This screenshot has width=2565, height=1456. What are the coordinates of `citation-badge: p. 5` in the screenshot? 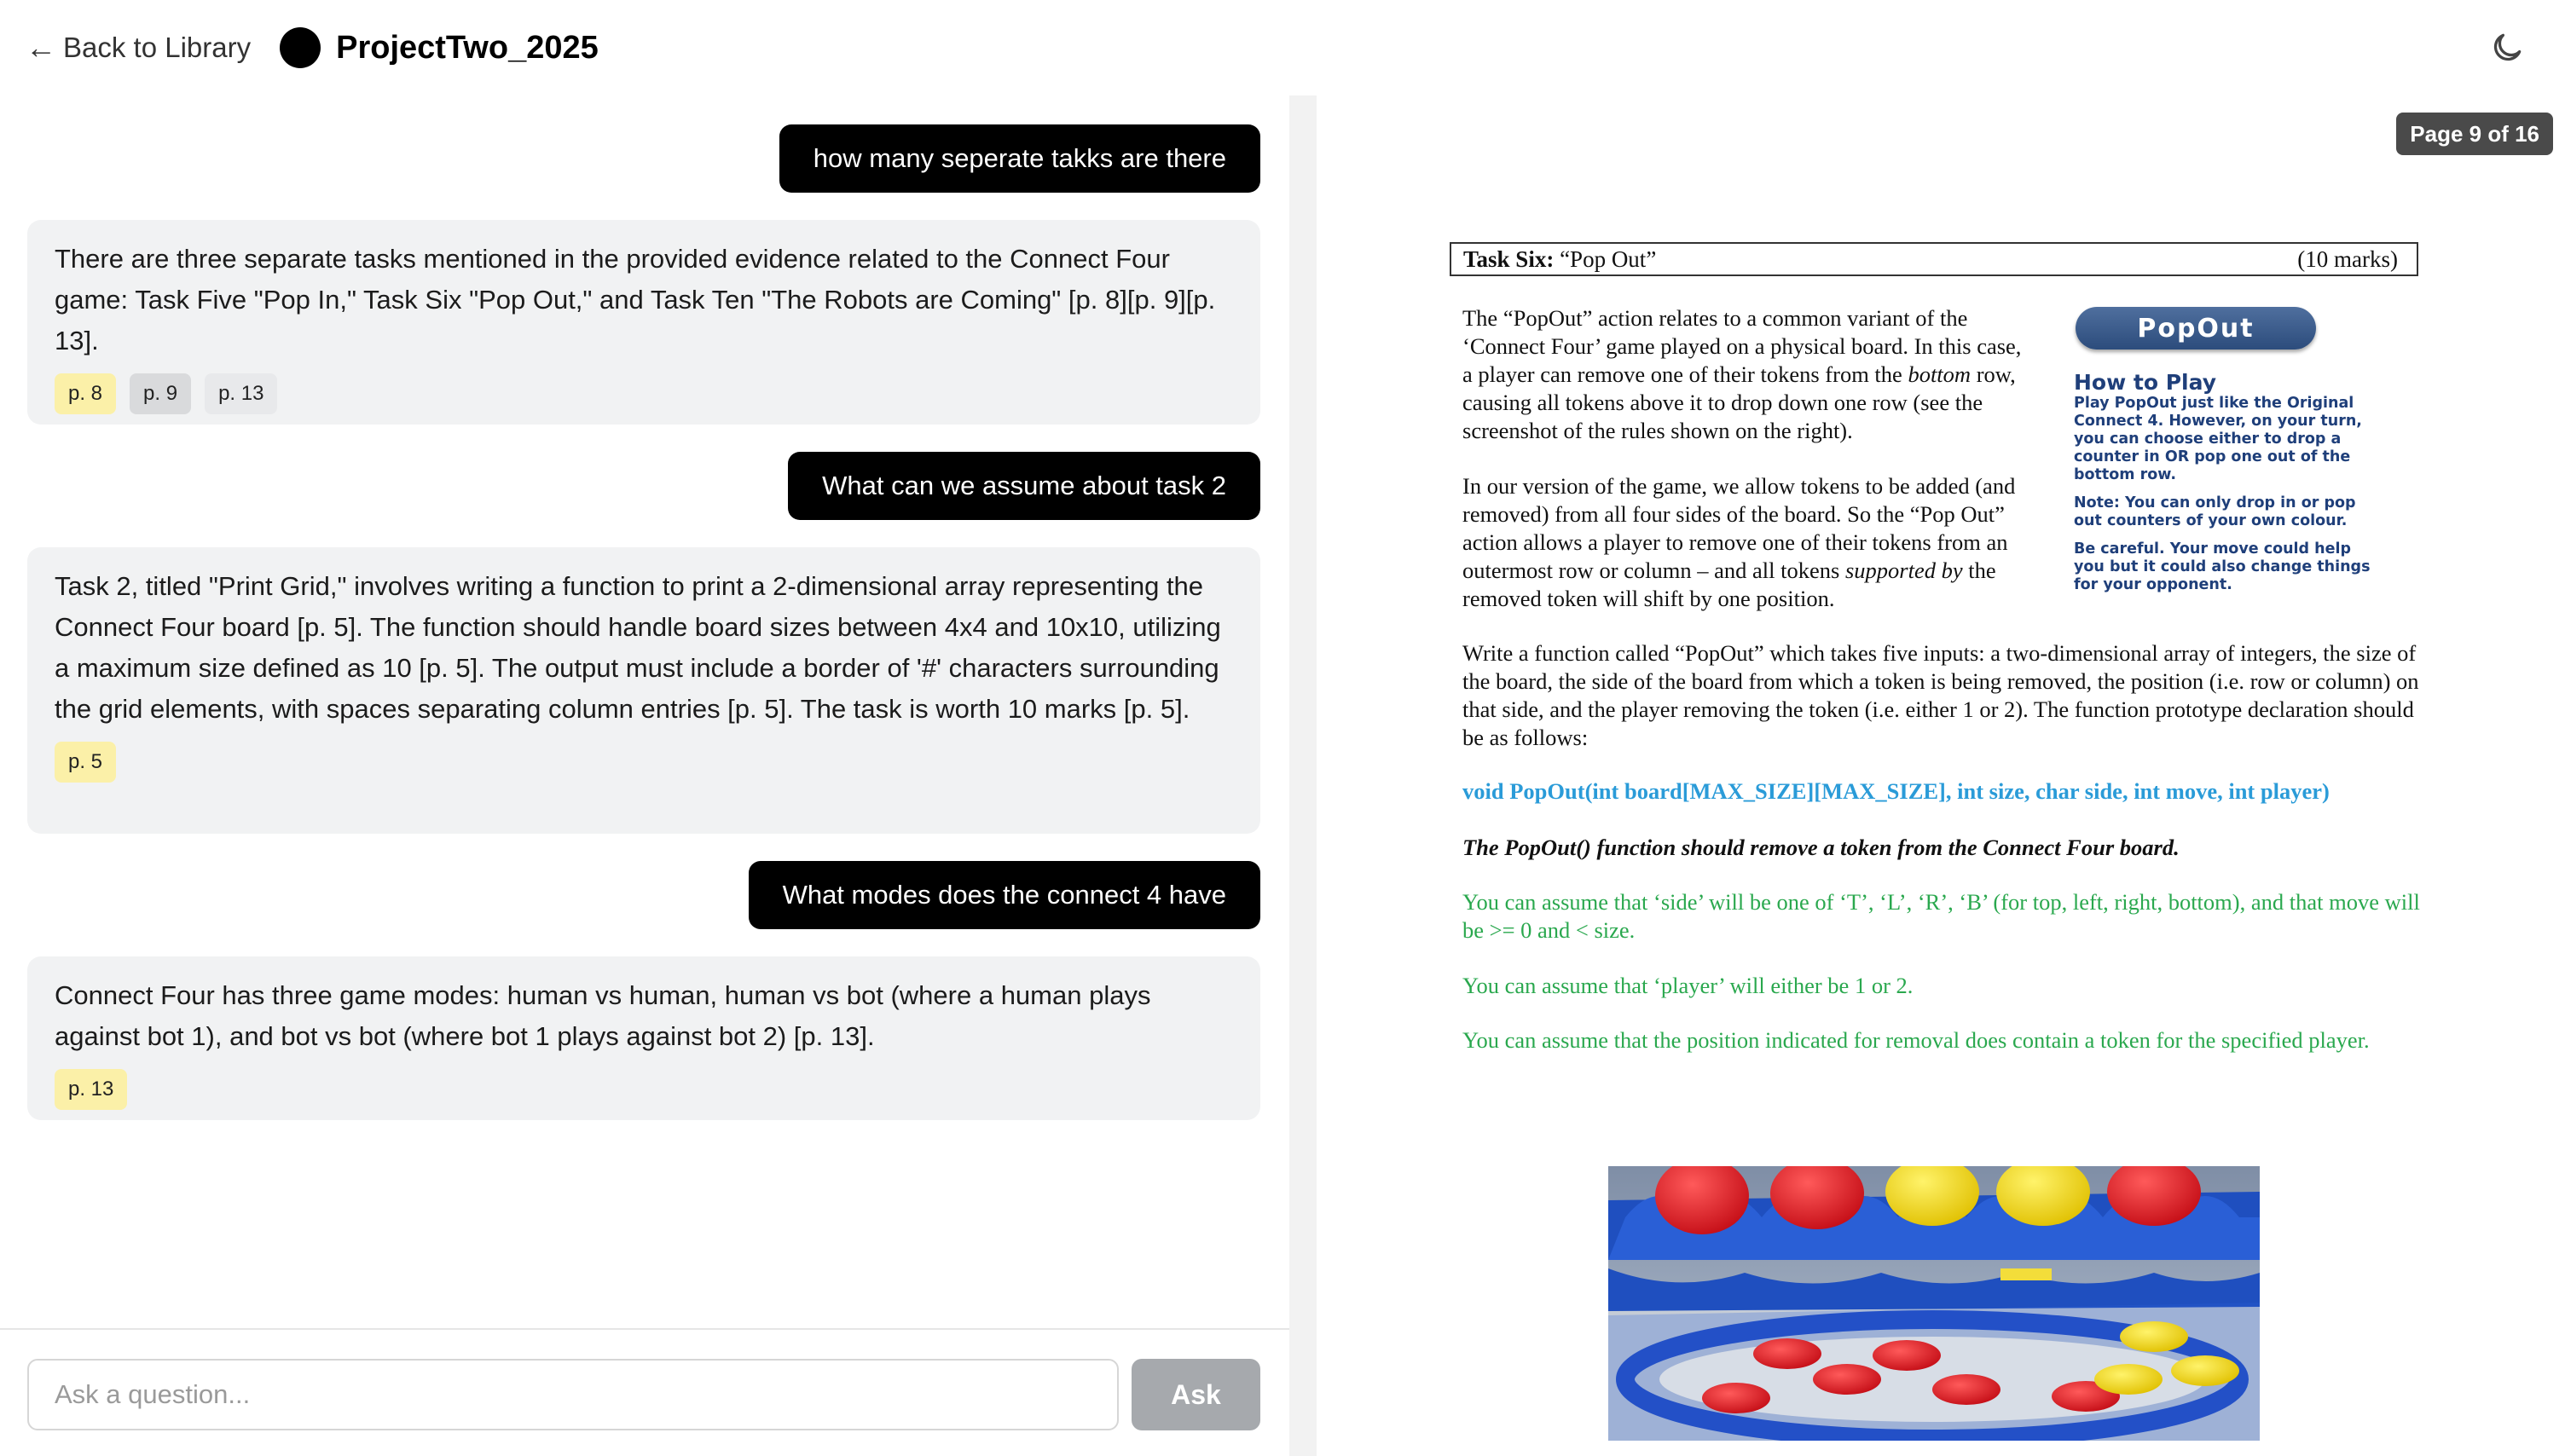 It's located at (86, 762).